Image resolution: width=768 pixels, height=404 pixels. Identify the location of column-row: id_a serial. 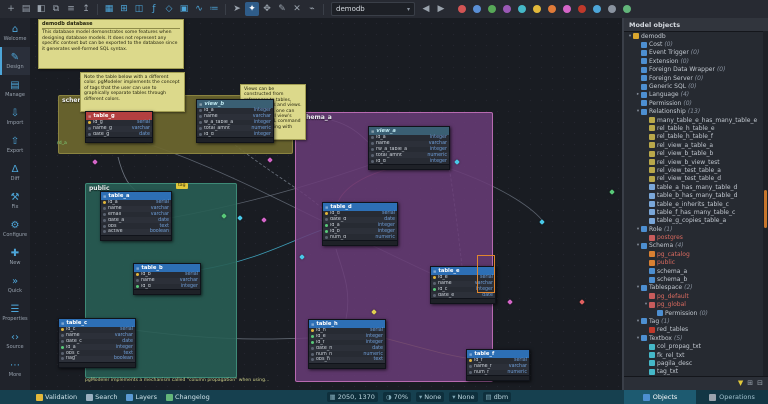
(136, 203).